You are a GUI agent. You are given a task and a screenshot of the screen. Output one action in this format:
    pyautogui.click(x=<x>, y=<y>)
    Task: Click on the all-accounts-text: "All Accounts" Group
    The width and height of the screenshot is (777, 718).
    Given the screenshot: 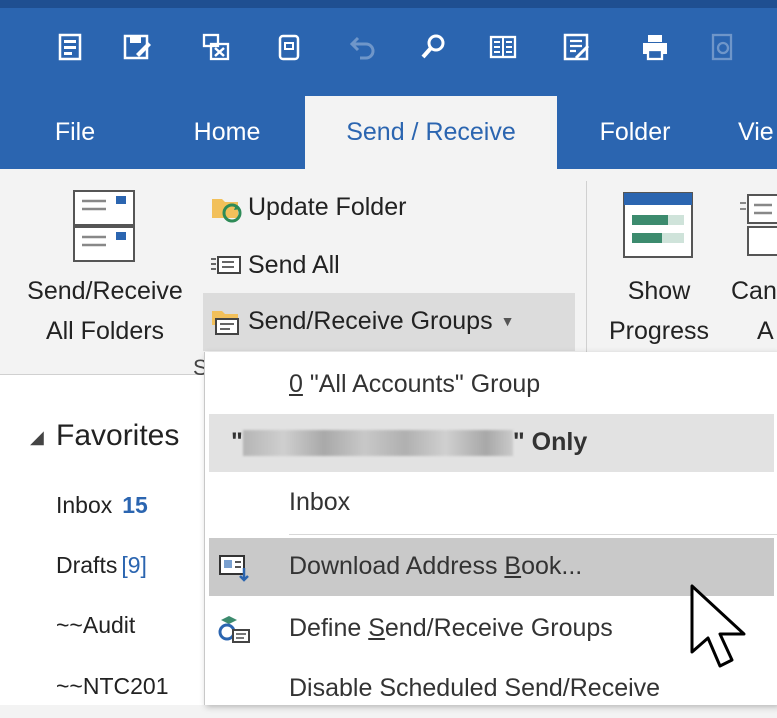 What is the action you would take?
    pyautogui.click(x=421, y=384)
    